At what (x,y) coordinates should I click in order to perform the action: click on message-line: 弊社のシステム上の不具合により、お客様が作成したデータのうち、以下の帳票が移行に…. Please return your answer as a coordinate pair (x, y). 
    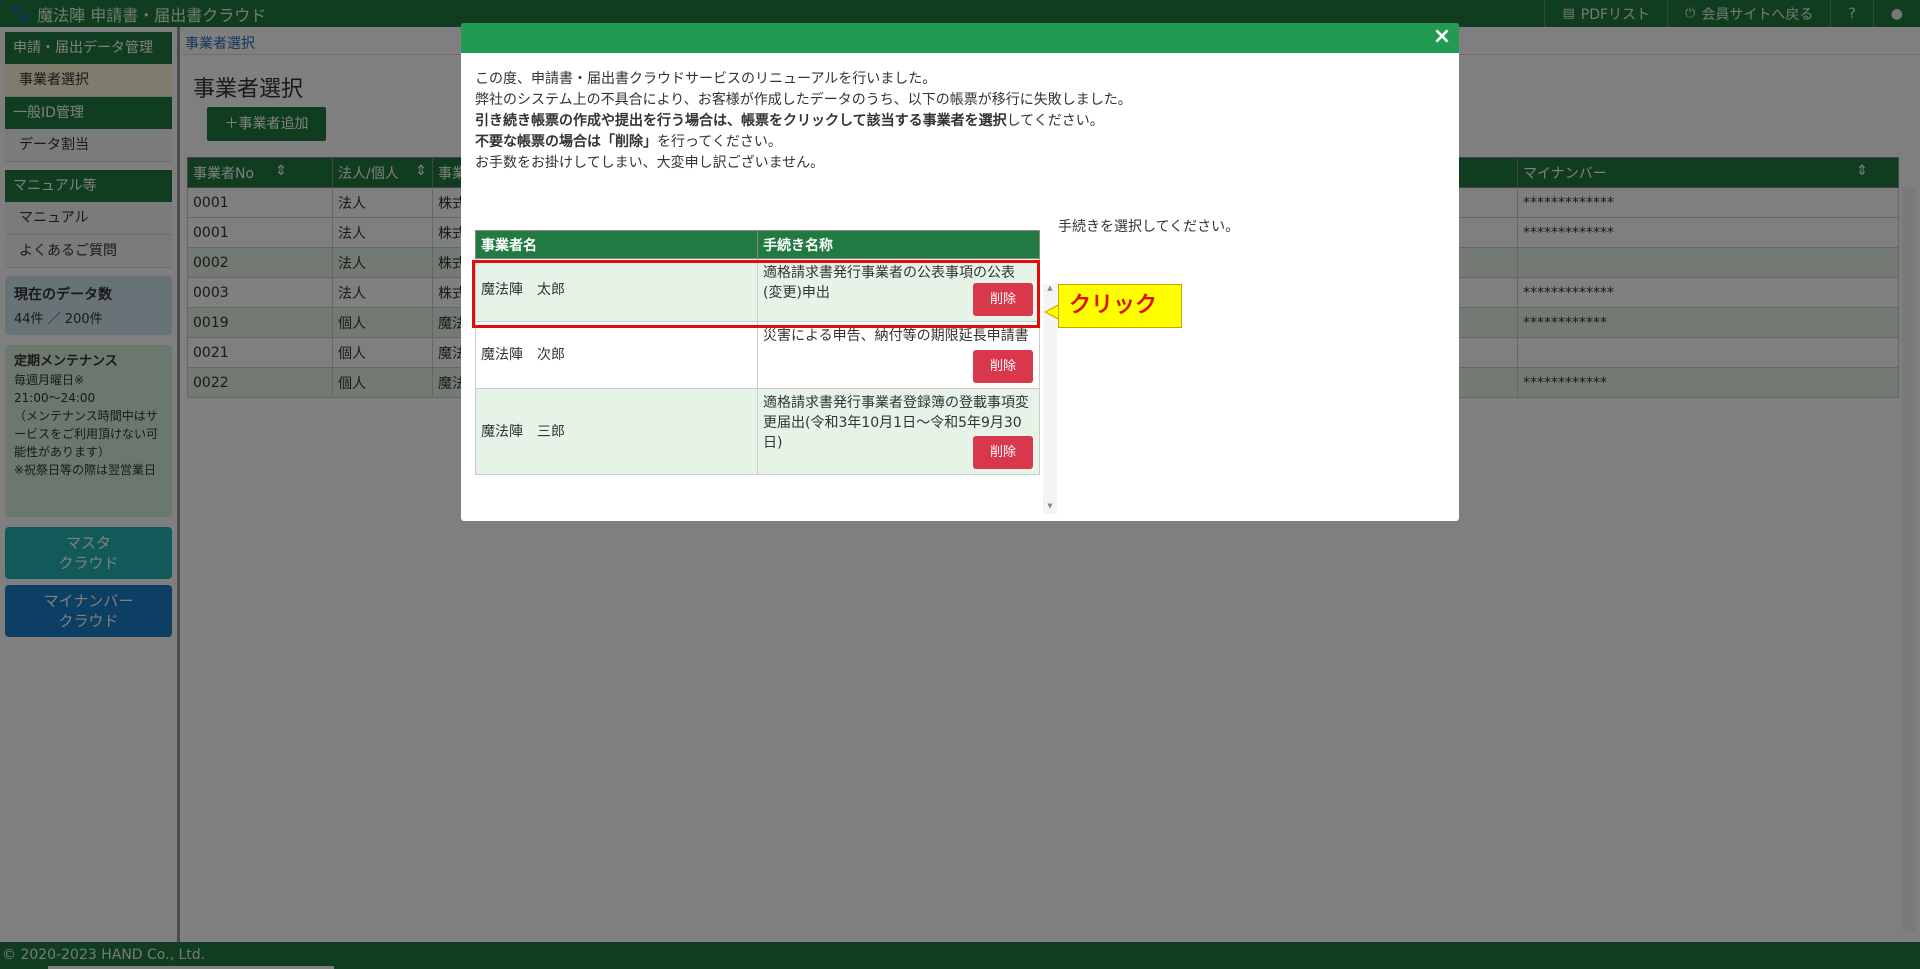
    Looking at the image, I should click on (803, 100).